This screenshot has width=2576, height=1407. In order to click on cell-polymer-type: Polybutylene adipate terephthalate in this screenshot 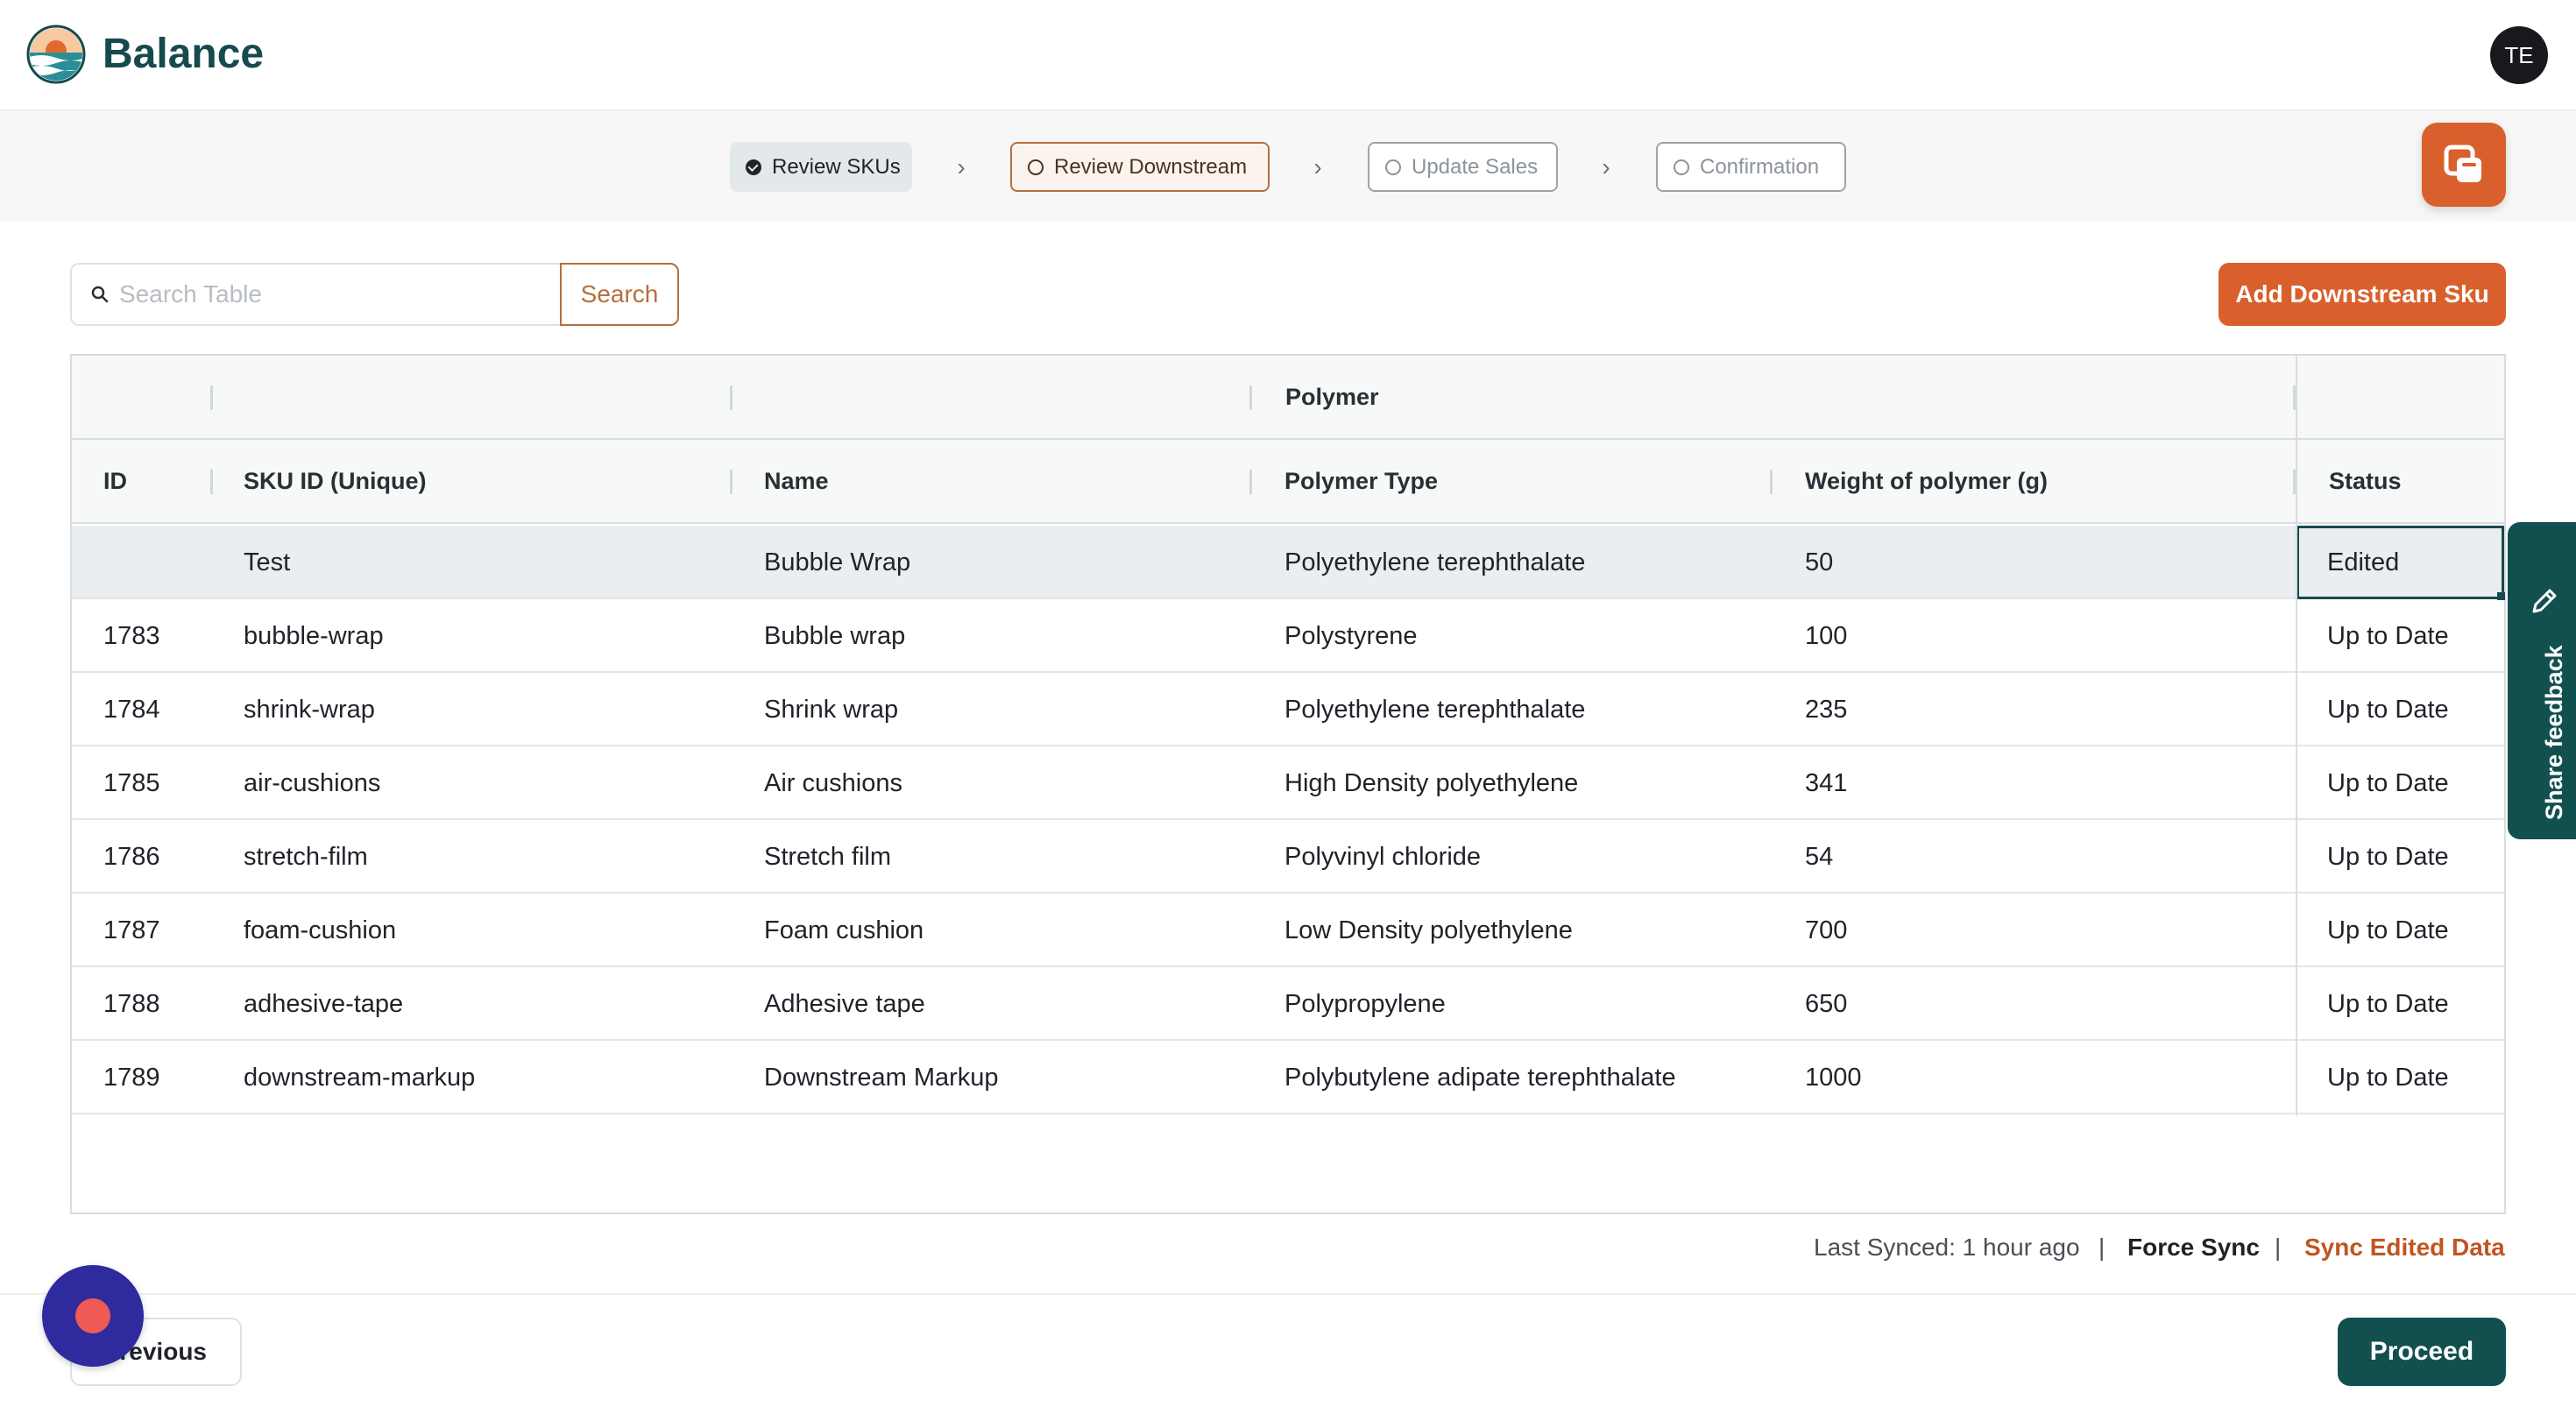, I will do `click(1480, 1078)`.